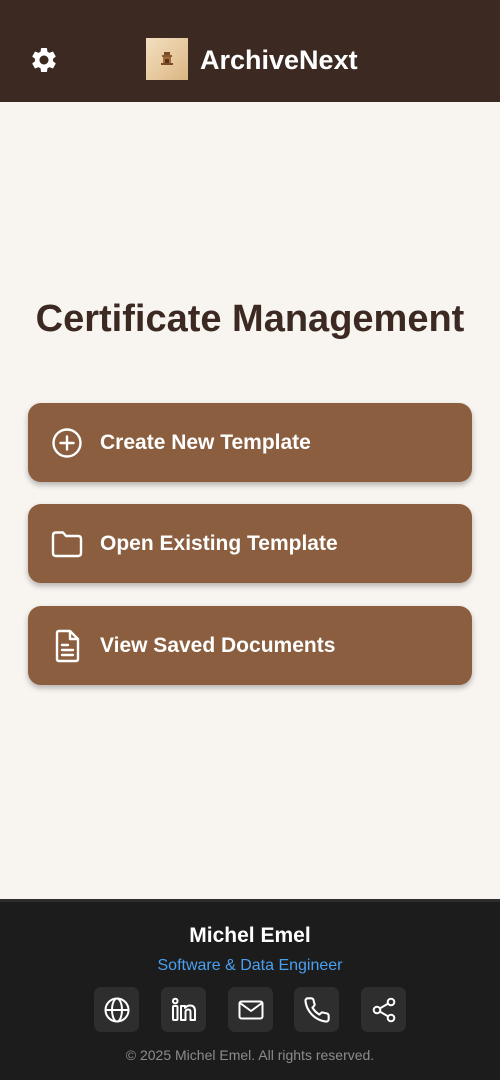 This screenshot has height=1080, width=500. I want to click on app-title: ArchiveNext, so click(279, 60).